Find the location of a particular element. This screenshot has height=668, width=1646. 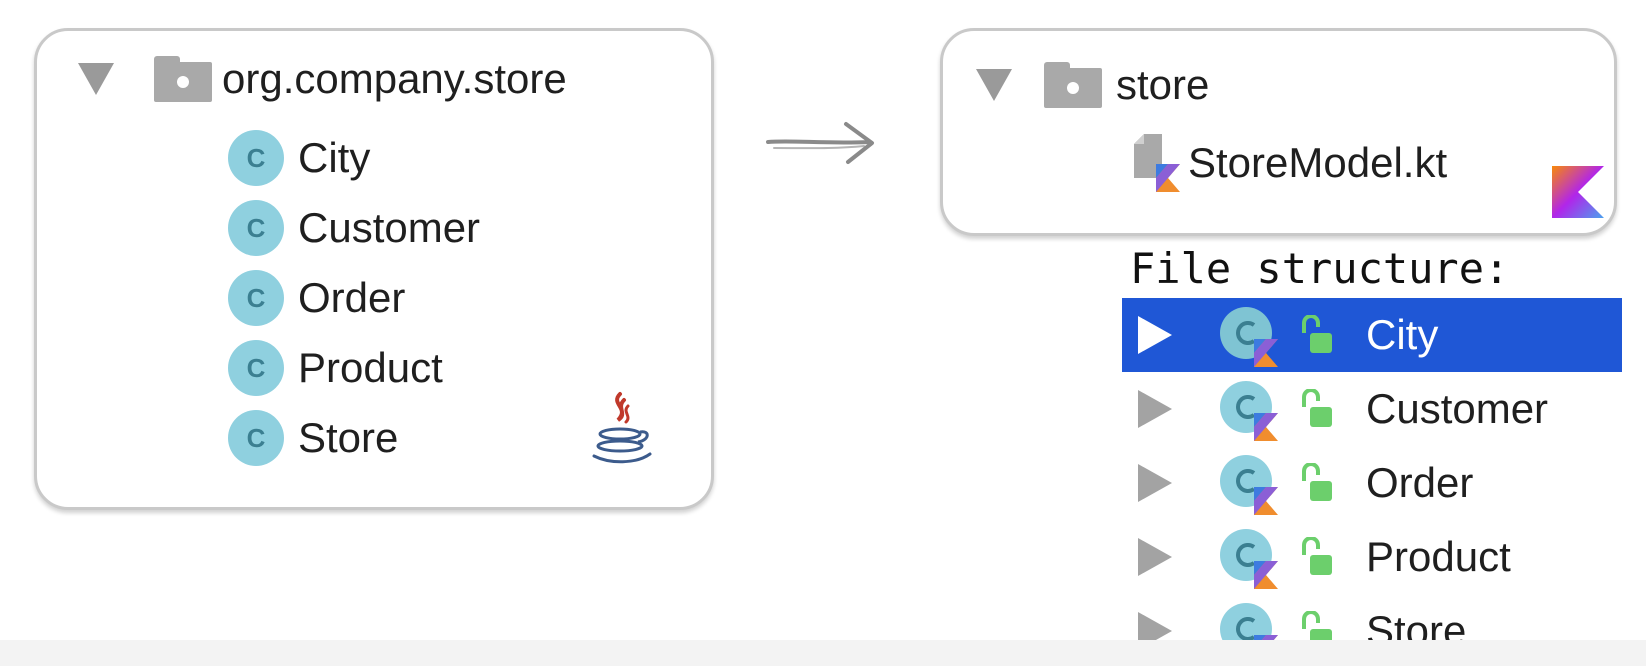

class-name: Store is located at coordinates (348, 437).